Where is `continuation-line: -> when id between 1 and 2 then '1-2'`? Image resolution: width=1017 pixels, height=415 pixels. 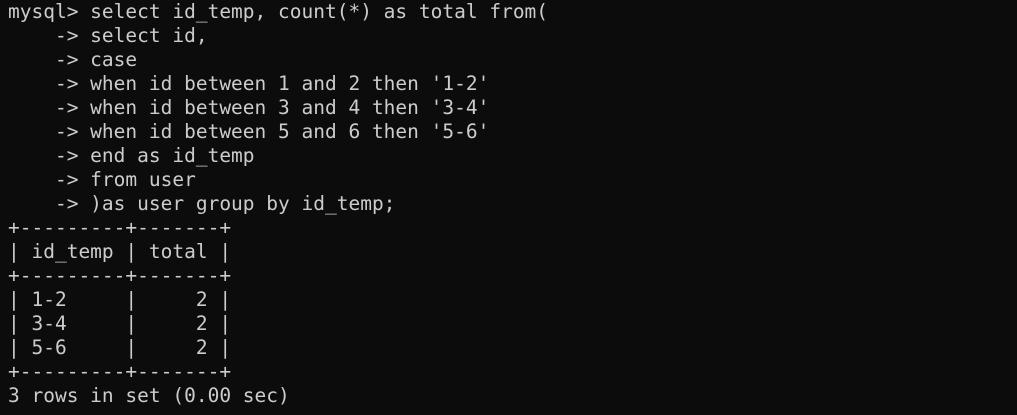 continuation-line: -> when id between 1 and 2 then '1-2' is located at coordinates (249, 83).